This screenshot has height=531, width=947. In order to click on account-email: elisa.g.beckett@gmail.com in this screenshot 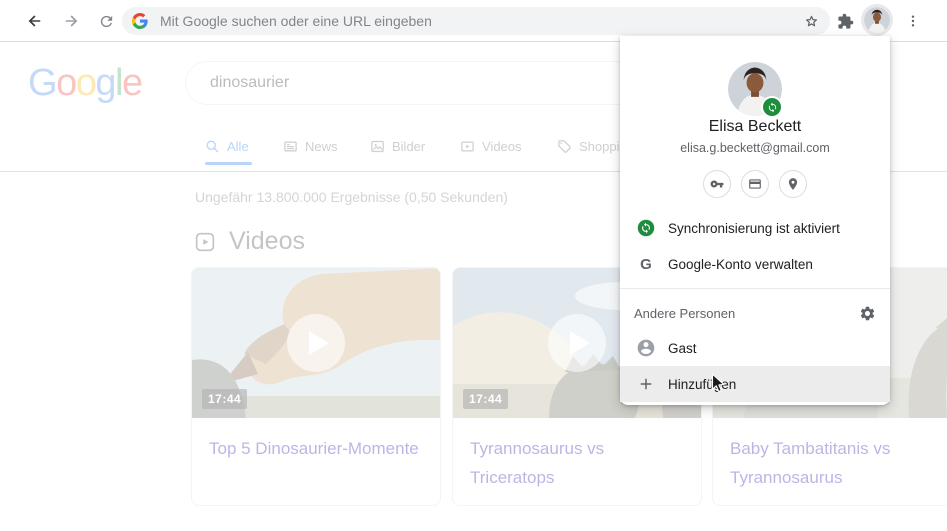, I will do `click(755, 148)`.